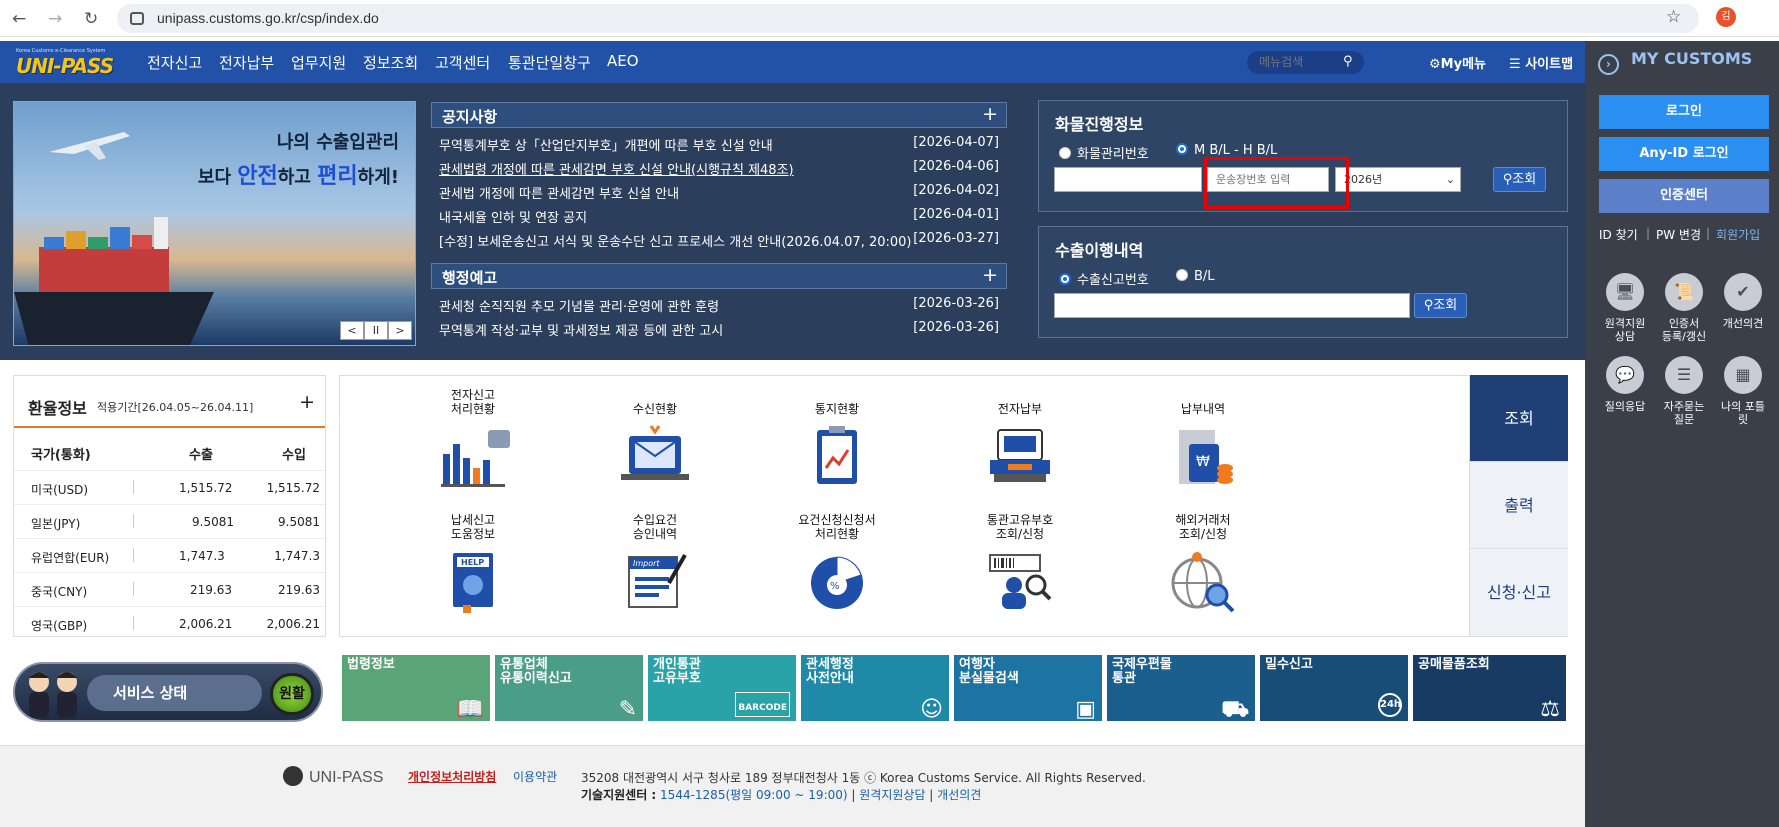 The image size is (1779, 827). Describe the element at coordinates (1457, 62) in the screenshot. I see `mymenu-link: ⚙My메뉴` at that location.